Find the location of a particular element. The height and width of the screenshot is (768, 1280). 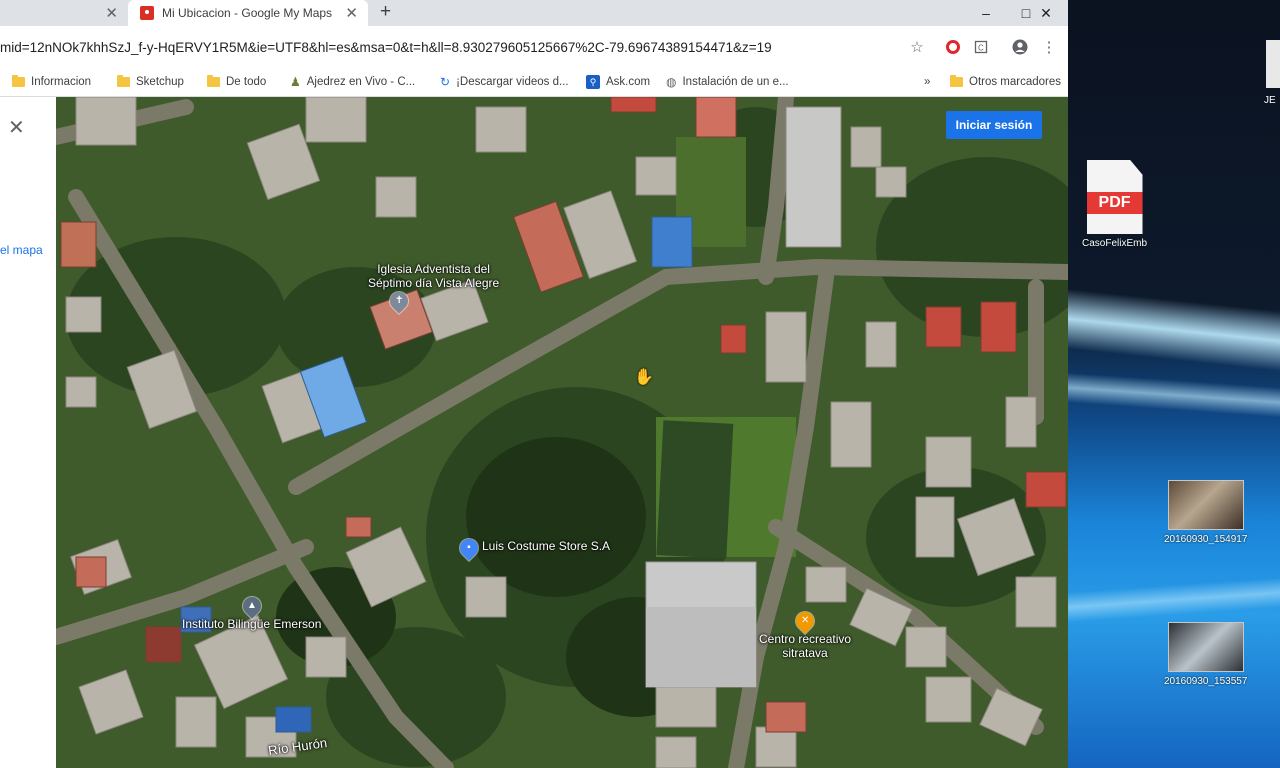

desktop-icon-image-2: 20160930_153557 is located at coordinates (1205, 654).